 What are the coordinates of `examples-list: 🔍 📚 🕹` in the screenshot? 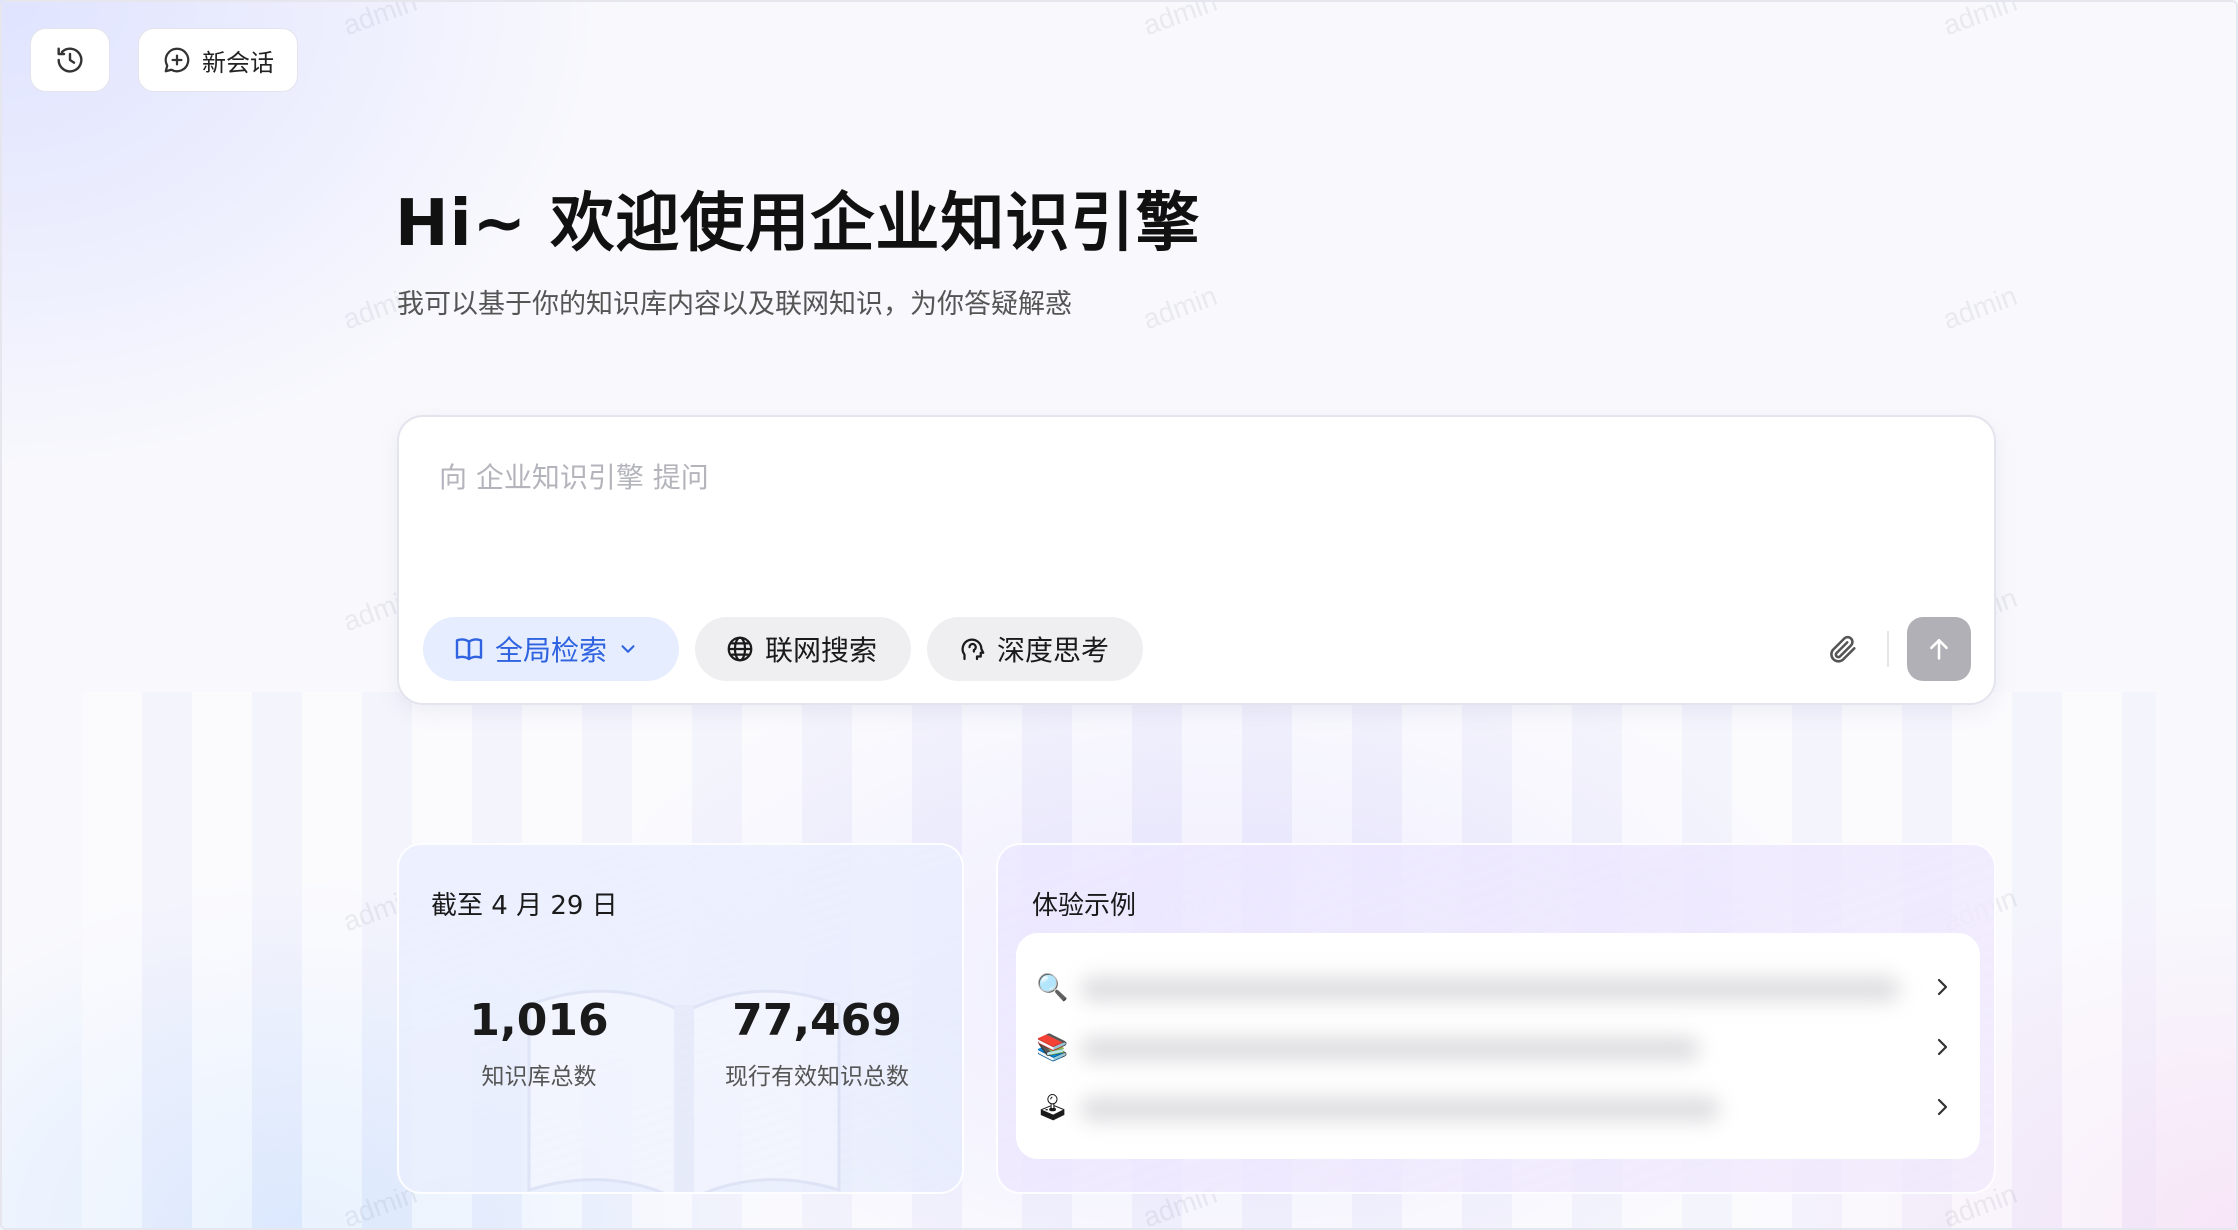 It's located at (1498, 1046).